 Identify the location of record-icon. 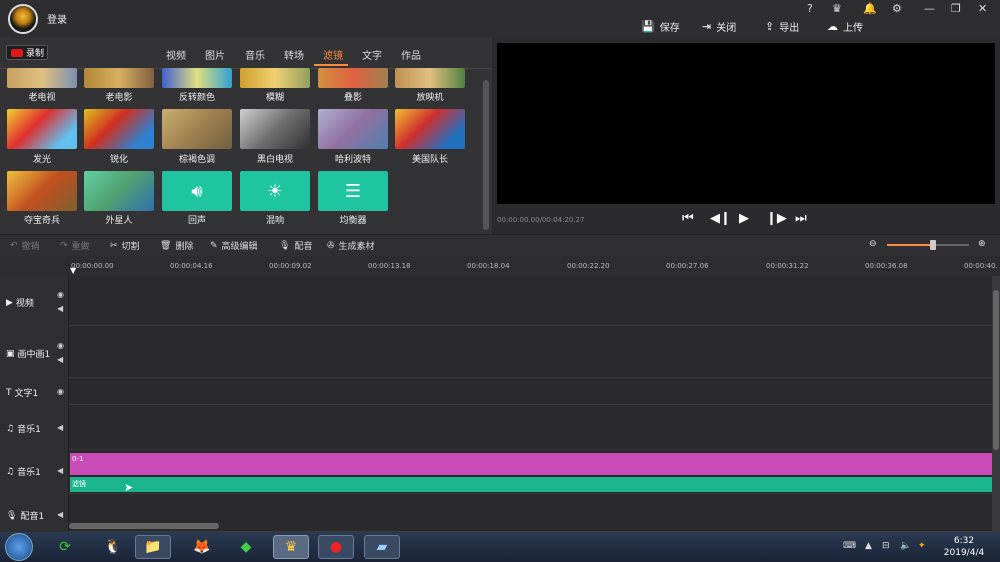
(17, 52).